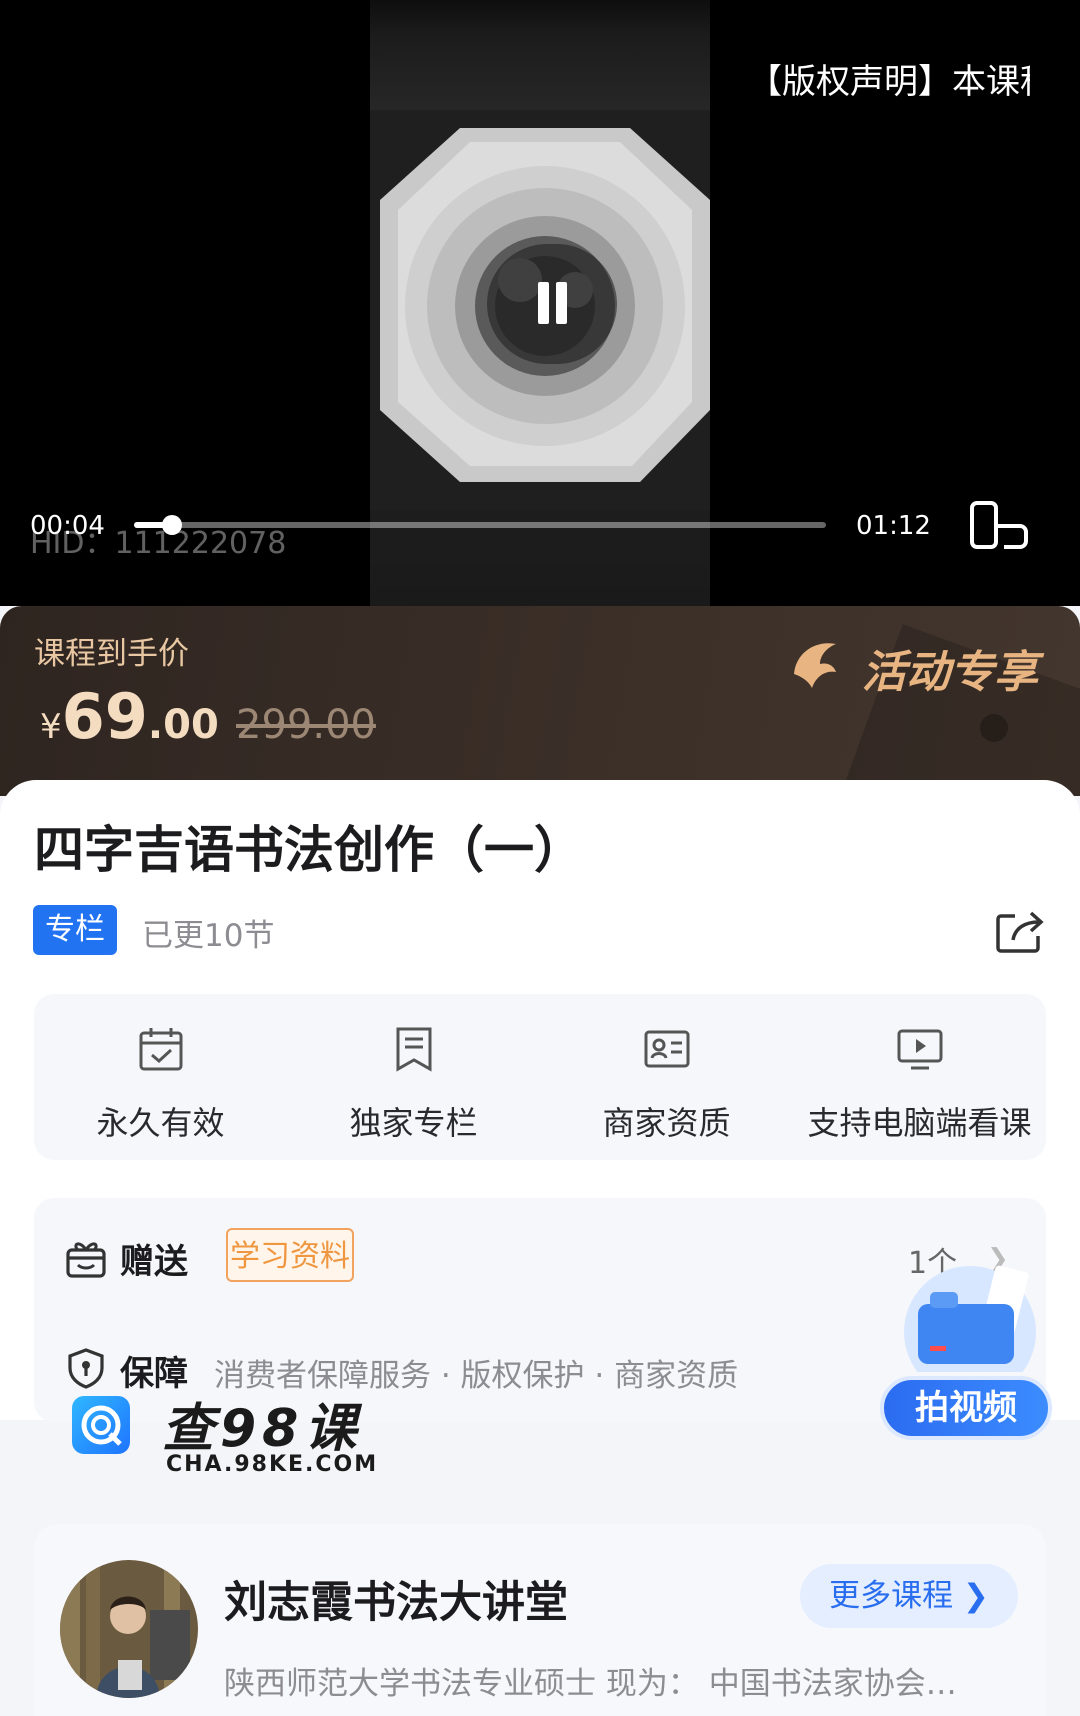  What do you see at coordinates (75, 930) in the screenshot?
I see `column-tag: 专栏` at bounding box center [75, 930].